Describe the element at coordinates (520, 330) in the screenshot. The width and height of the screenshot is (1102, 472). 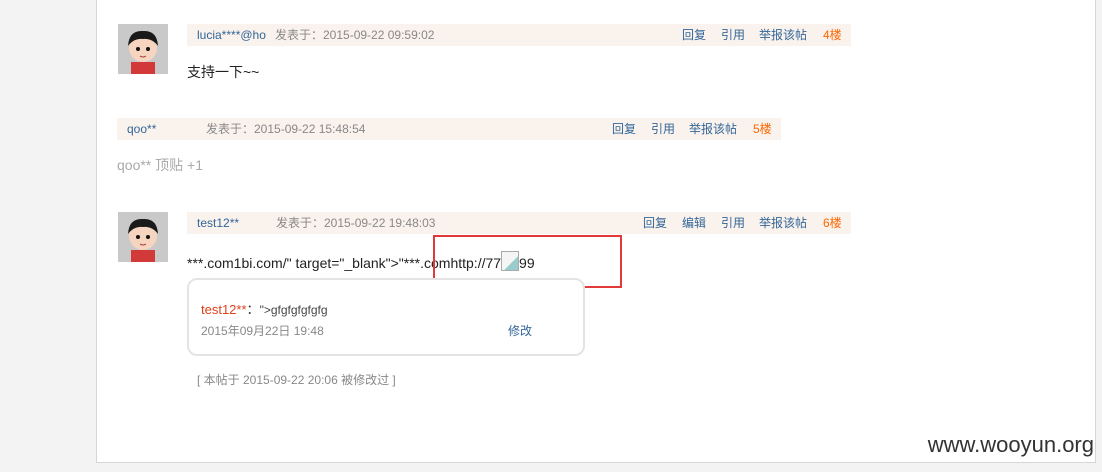
I see `comment-edit-link: 修改` at that location.